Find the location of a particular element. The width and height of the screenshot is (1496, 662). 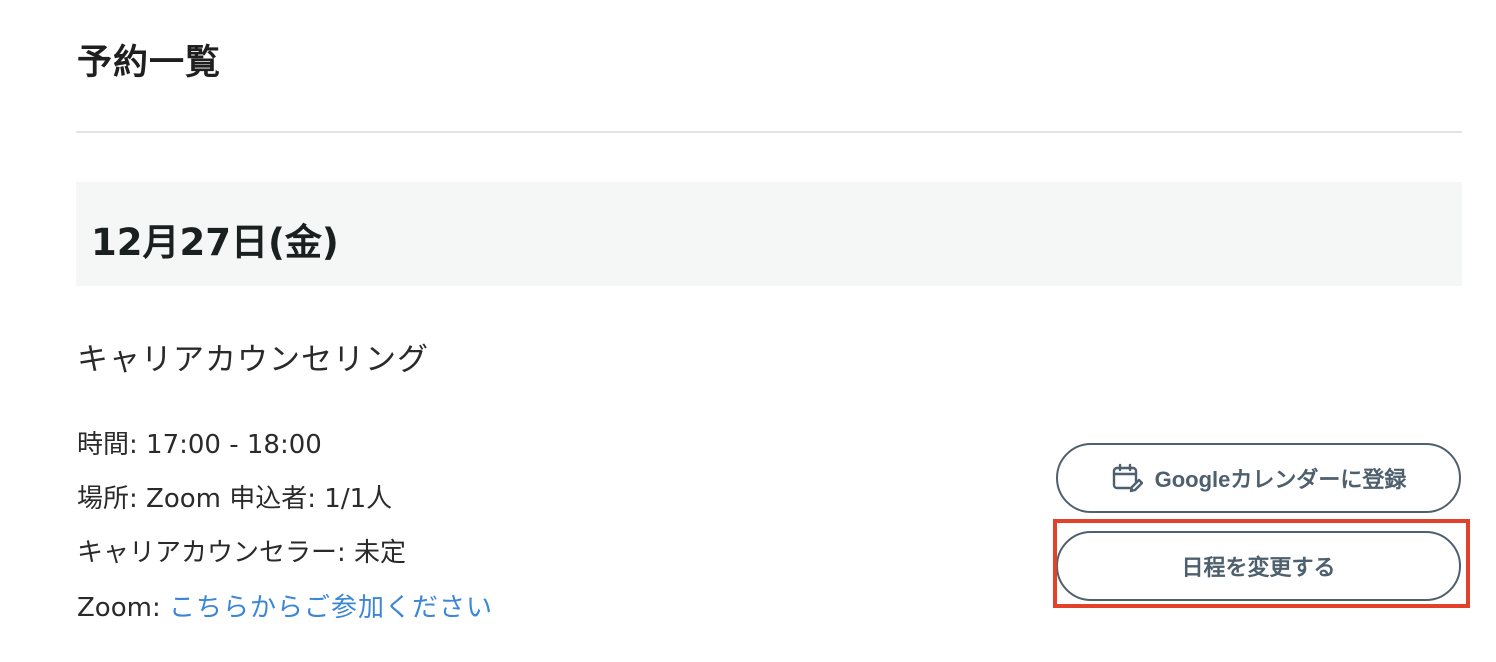

place-value: Zoom is located at coordinates (183, 499).